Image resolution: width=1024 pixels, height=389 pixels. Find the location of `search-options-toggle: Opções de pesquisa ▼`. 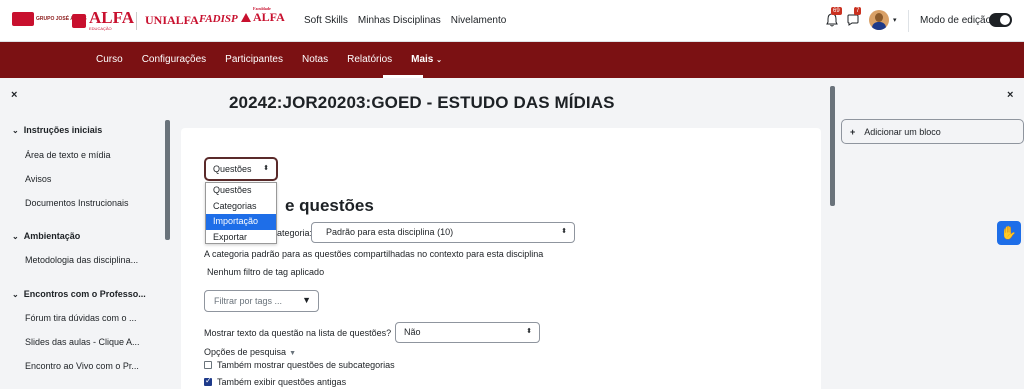

search-options-toggle: Opções de pesquisa ▼ is located at coordinates (250, 352).